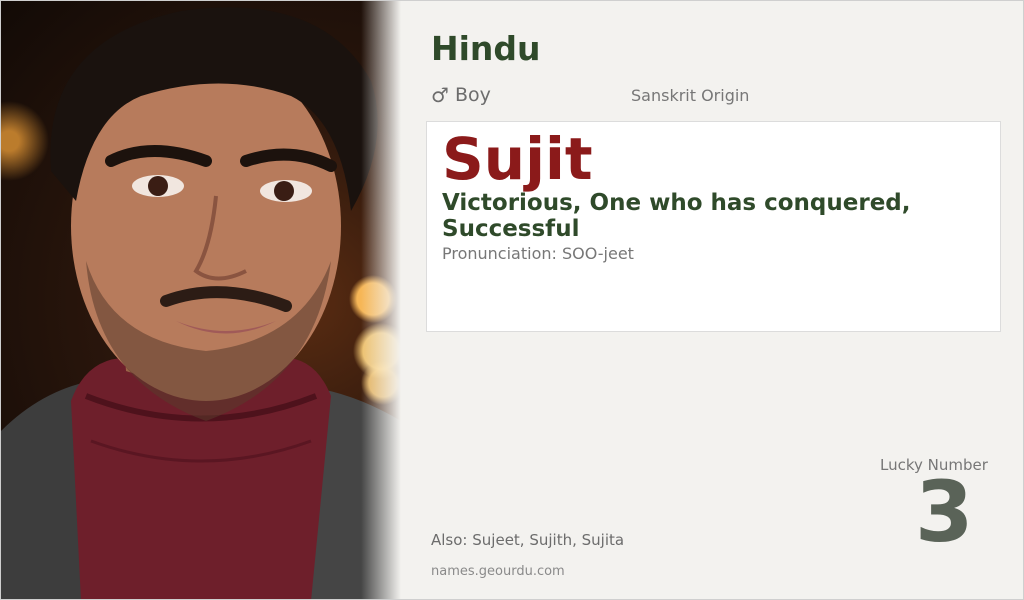 This screenshot has height=600, width=1024. I want to click on pronunciation-label: Pronunciation:, so click(499, 253).